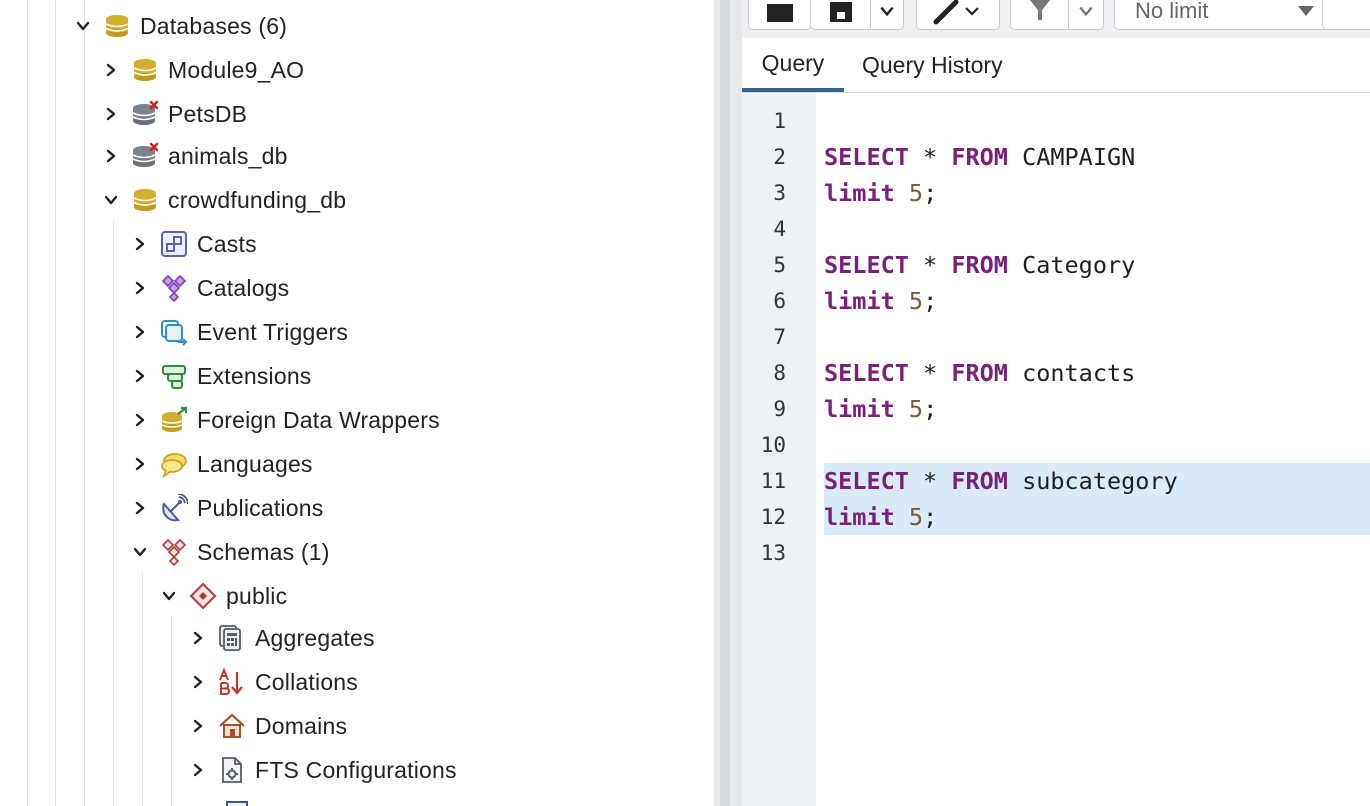 This screenshot has width=1370, height=806. I want to click on tree-node-aggregates: Aggregates, so click(281, 638).